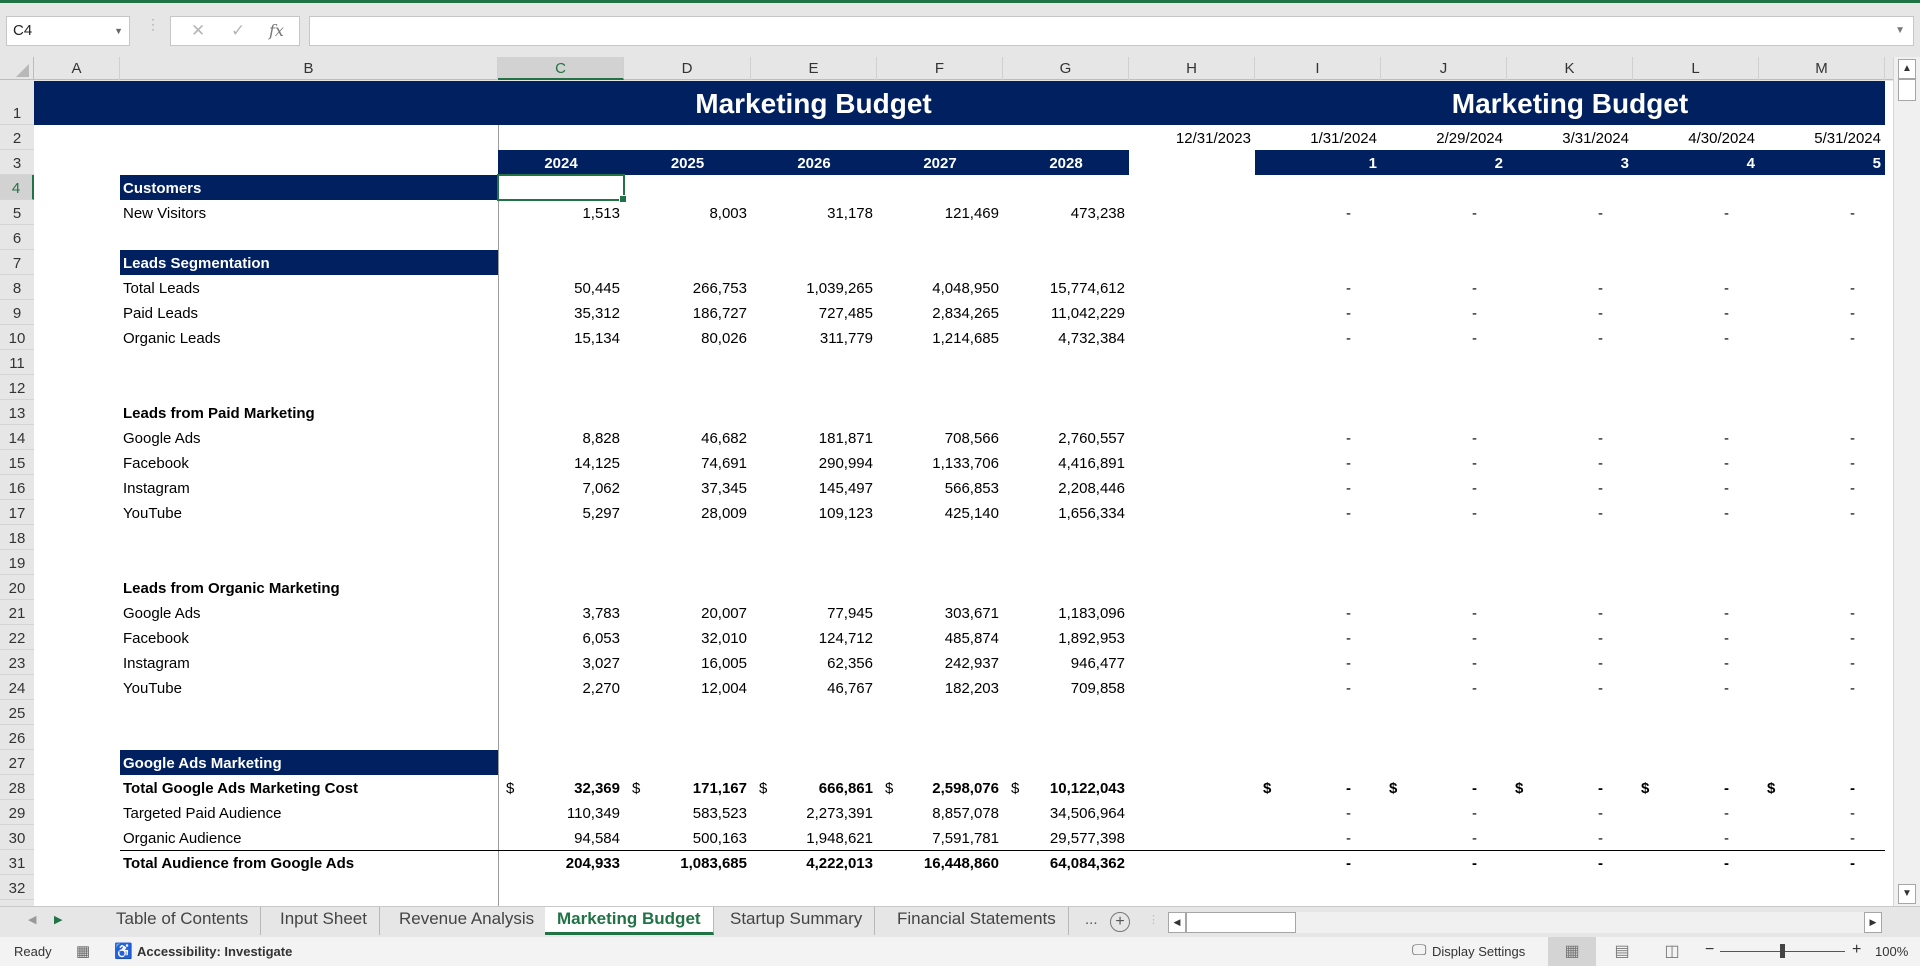 This screenshot has width=1920, height=966. What do you see at coordinates (977, 921) in the screenshot?
I see `sheet-tab-financial-statements: Financial Statements` at bounding box center [977, 921].